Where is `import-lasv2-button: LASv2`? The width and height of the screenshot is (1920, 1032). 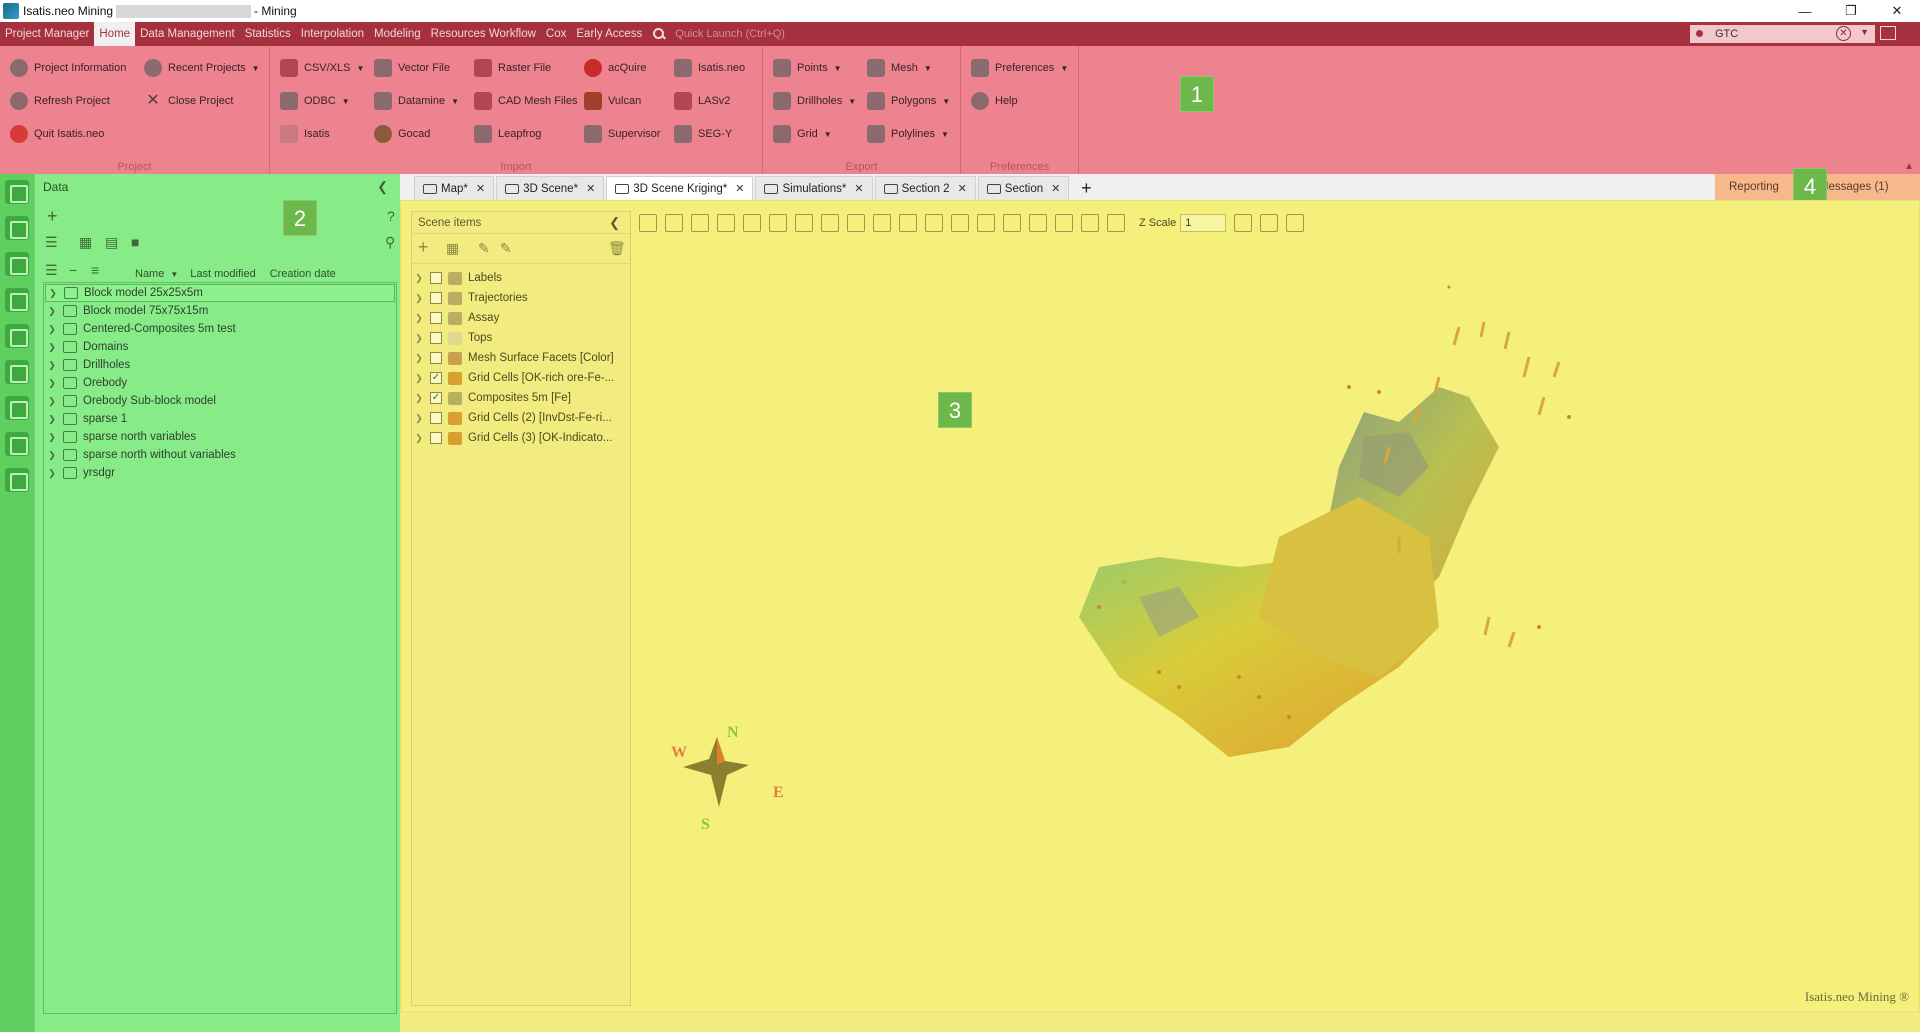
import-lasv2-button: LASv2 is located at coordinates (702, 101).